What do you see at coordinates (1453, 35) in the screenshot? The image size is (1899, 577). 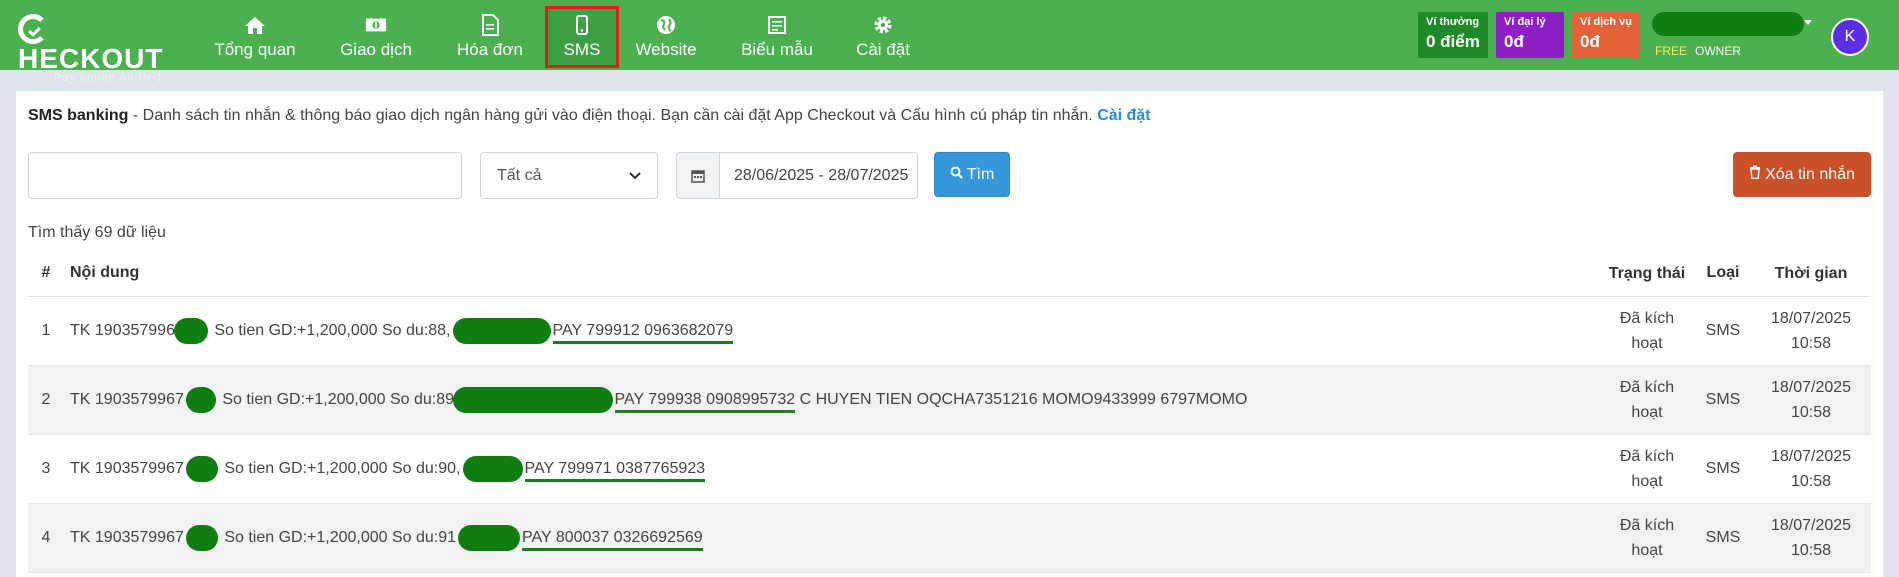 I see `wallet-reward: Ví thưởng 0 điểm` at bounding box center [1453, 35].